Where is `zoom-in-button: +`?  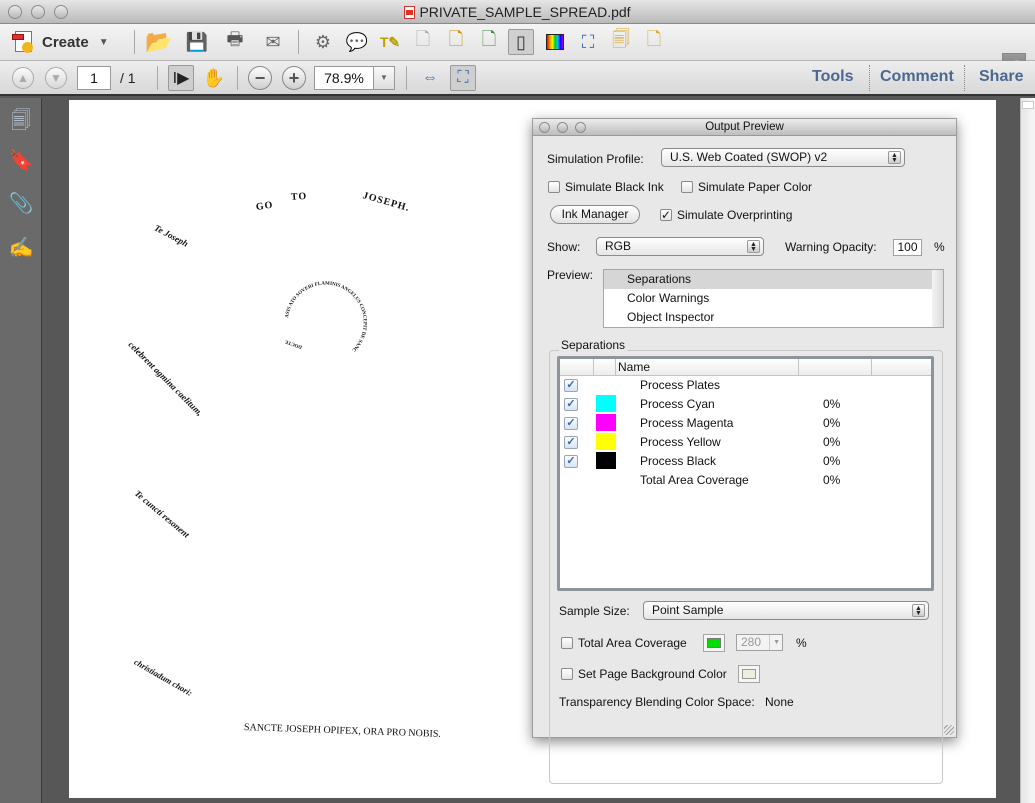
zoom-in-button: + is located at coordinates (294, 78).